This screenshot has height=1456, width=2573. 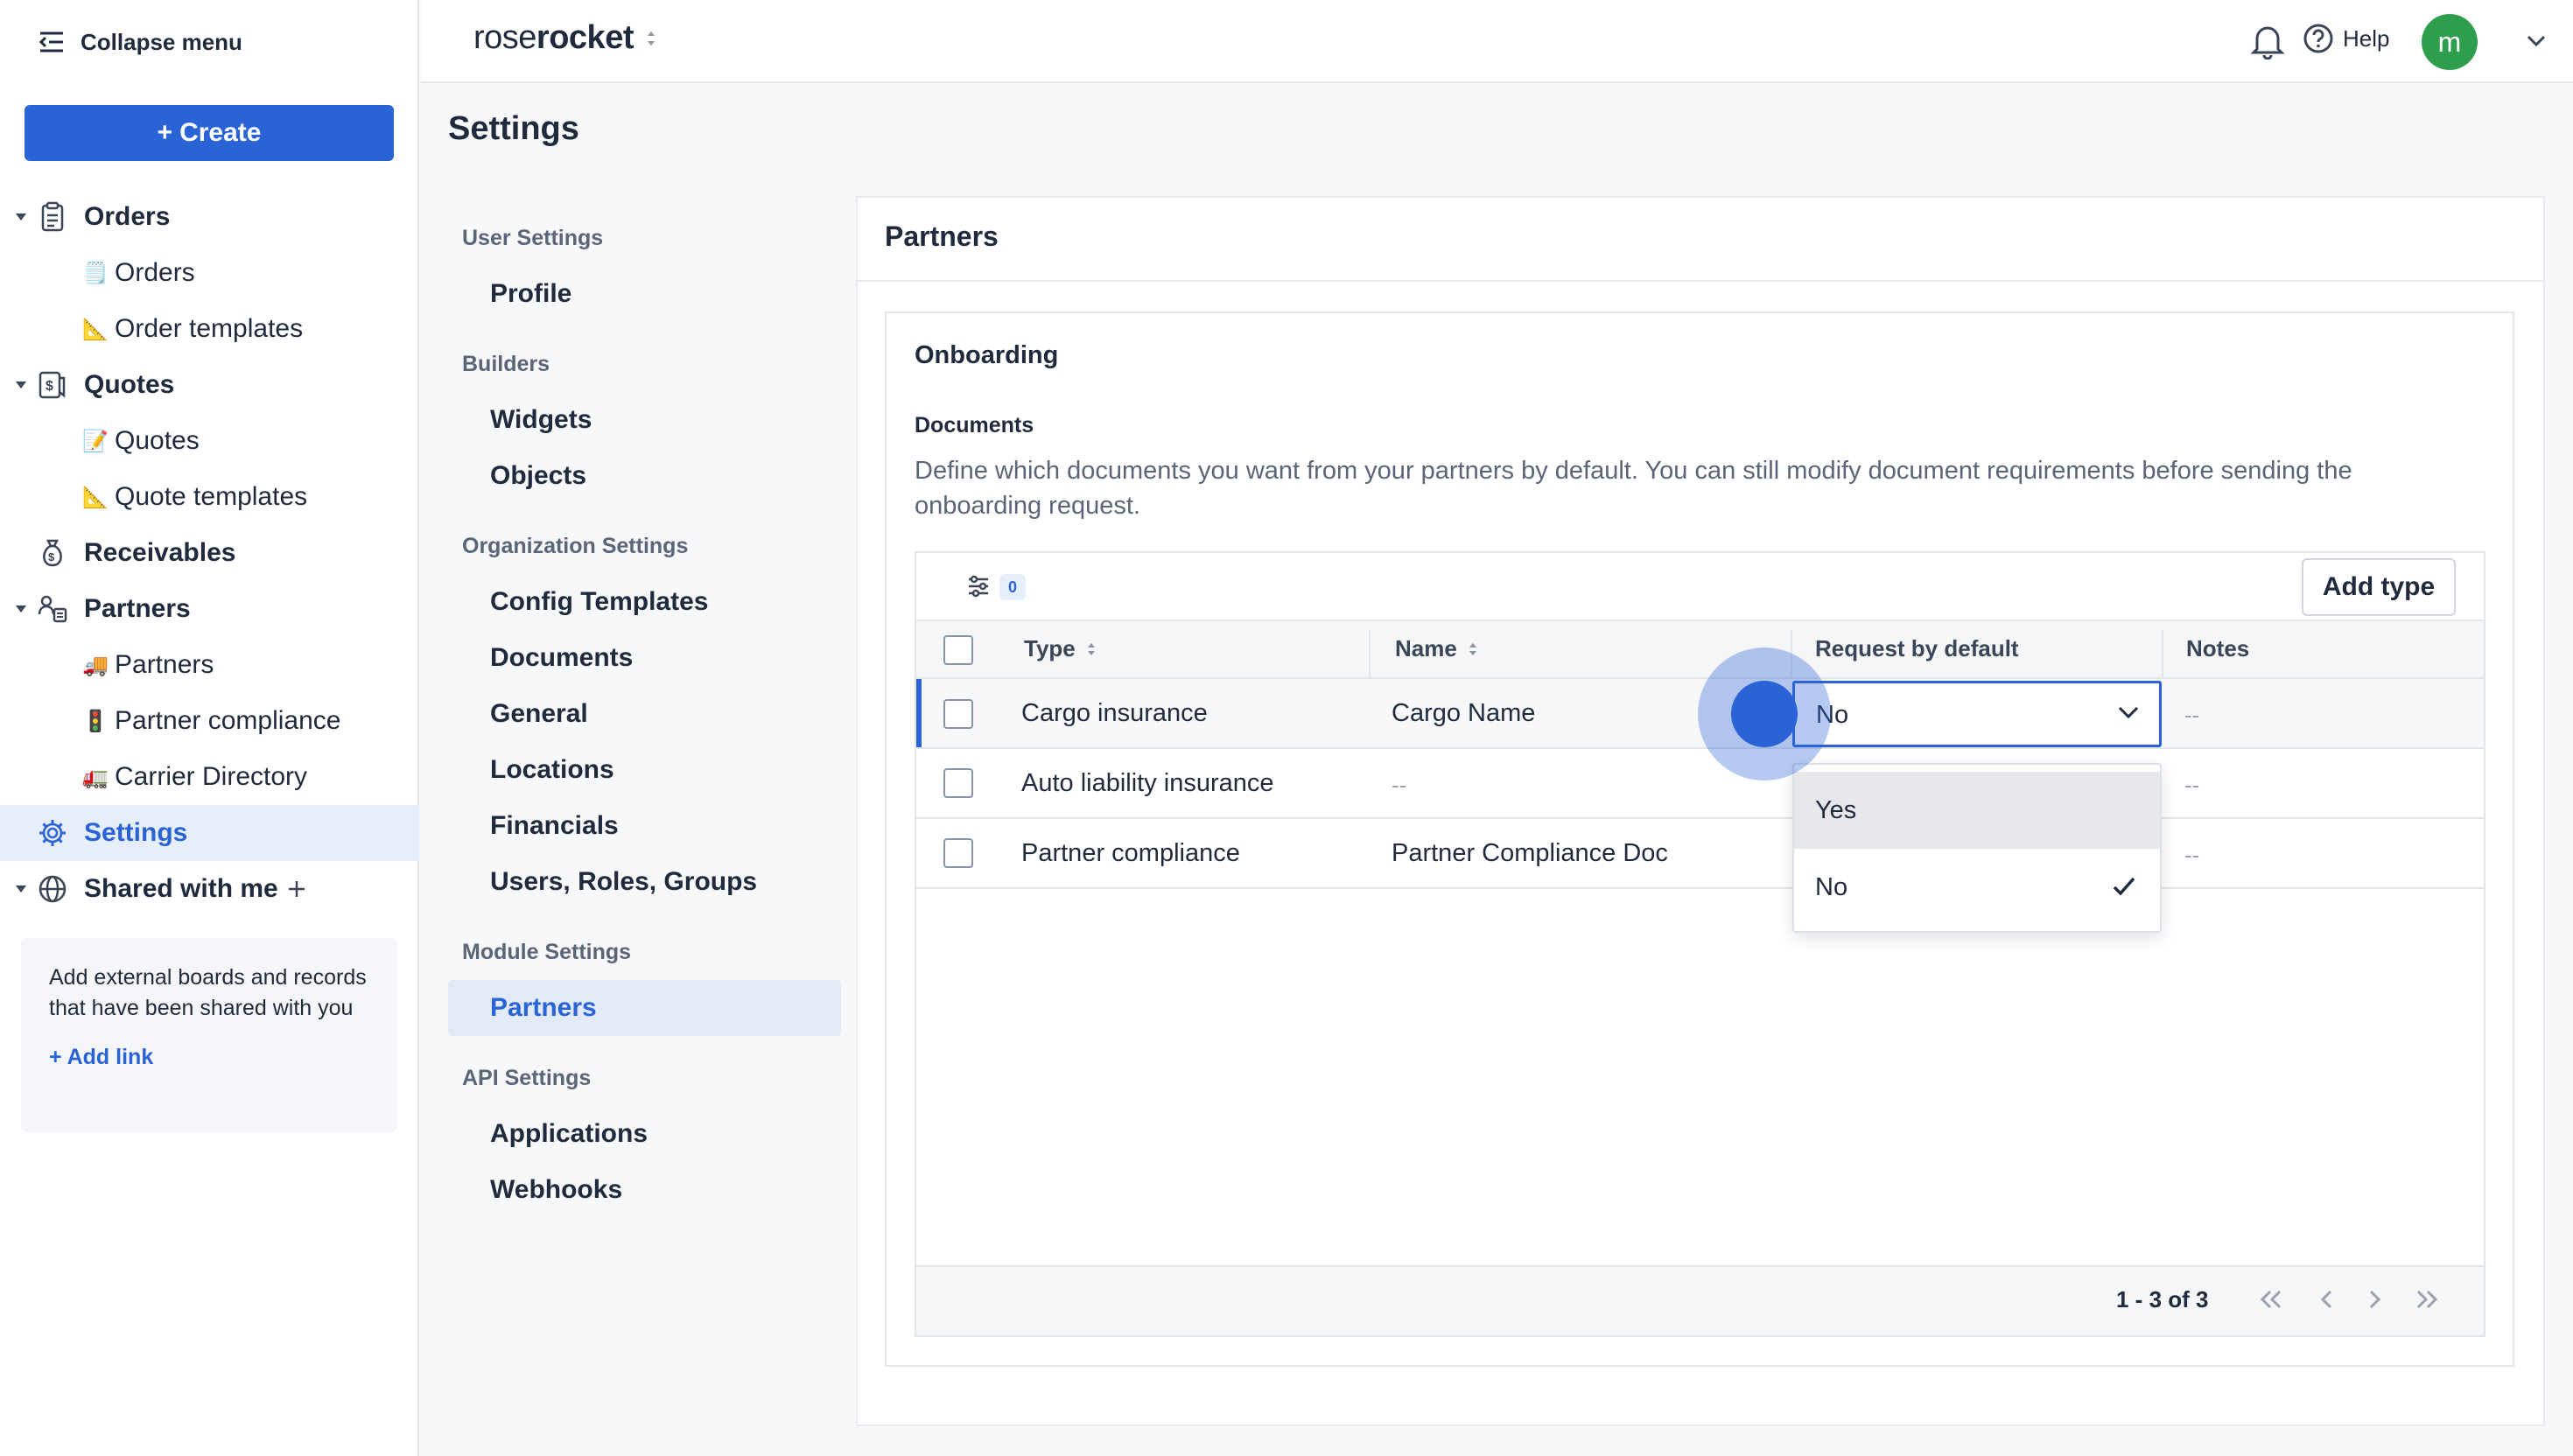 I want to click on settings-item-widgets: Widgets, so click(x=644, y=420).